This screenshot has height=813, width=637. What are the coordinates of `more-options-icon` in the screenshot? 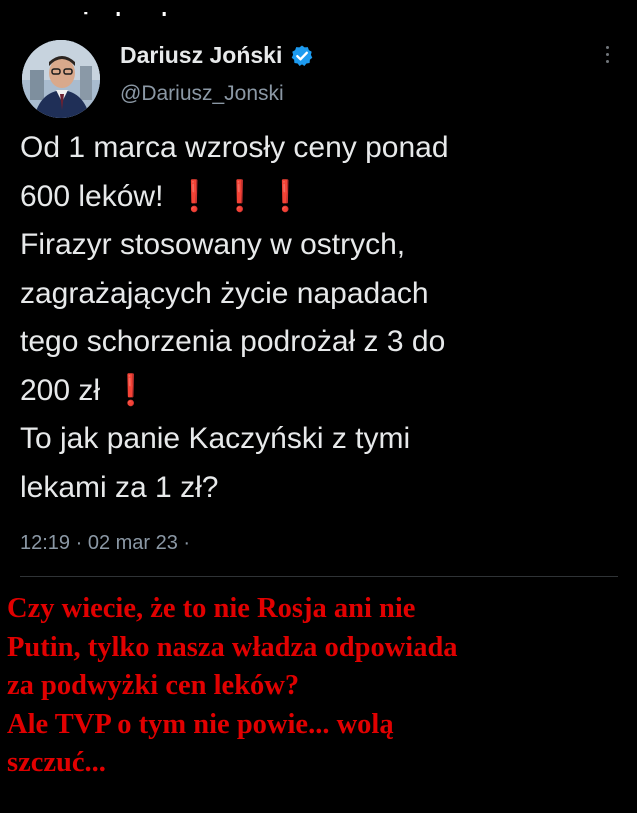 It's located at (607, 58).